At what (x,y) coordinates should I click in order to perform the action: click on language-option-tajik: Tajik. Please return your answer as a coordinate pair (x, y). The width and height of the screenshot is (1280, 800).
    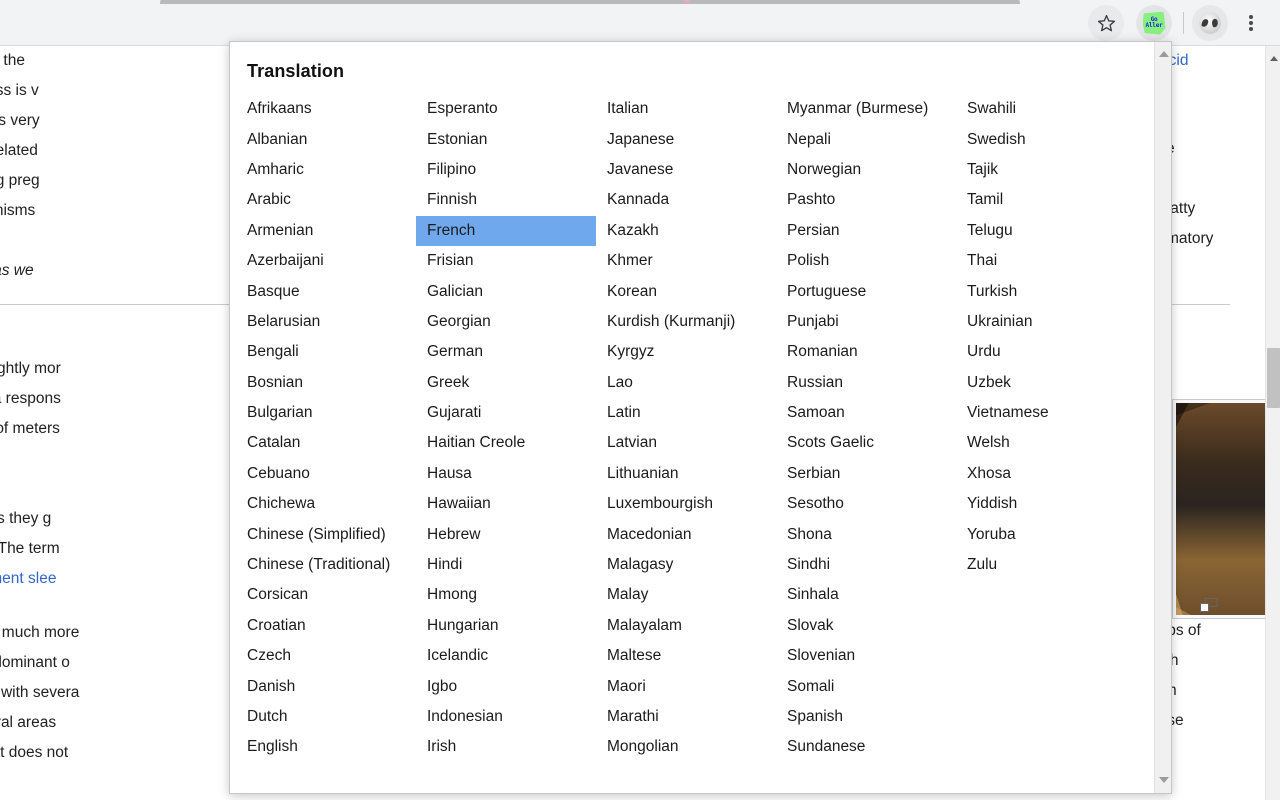
    Looking at the image, I should click on (1046, 170).